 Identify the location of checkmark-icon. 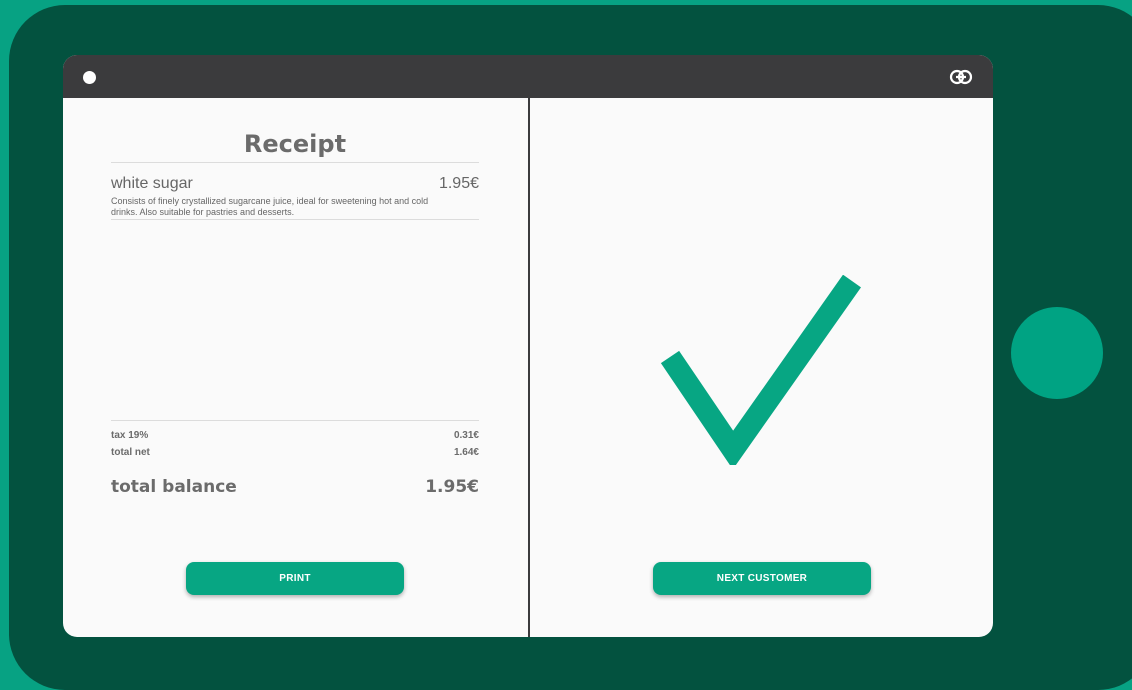
(760, 370).